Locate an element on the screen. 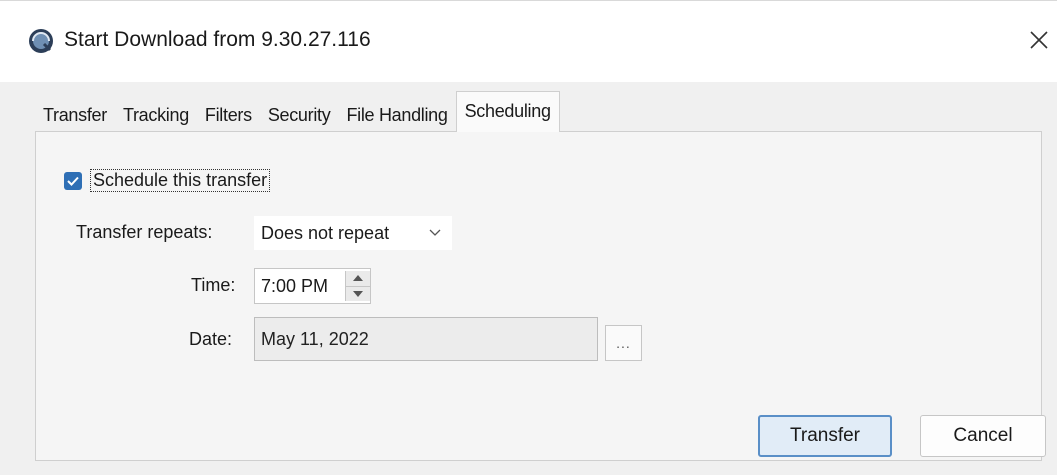 The height and width of the screenshot is (475, 1057). repeats-label: Transfer repeats: is located at coordinates (144, 232).